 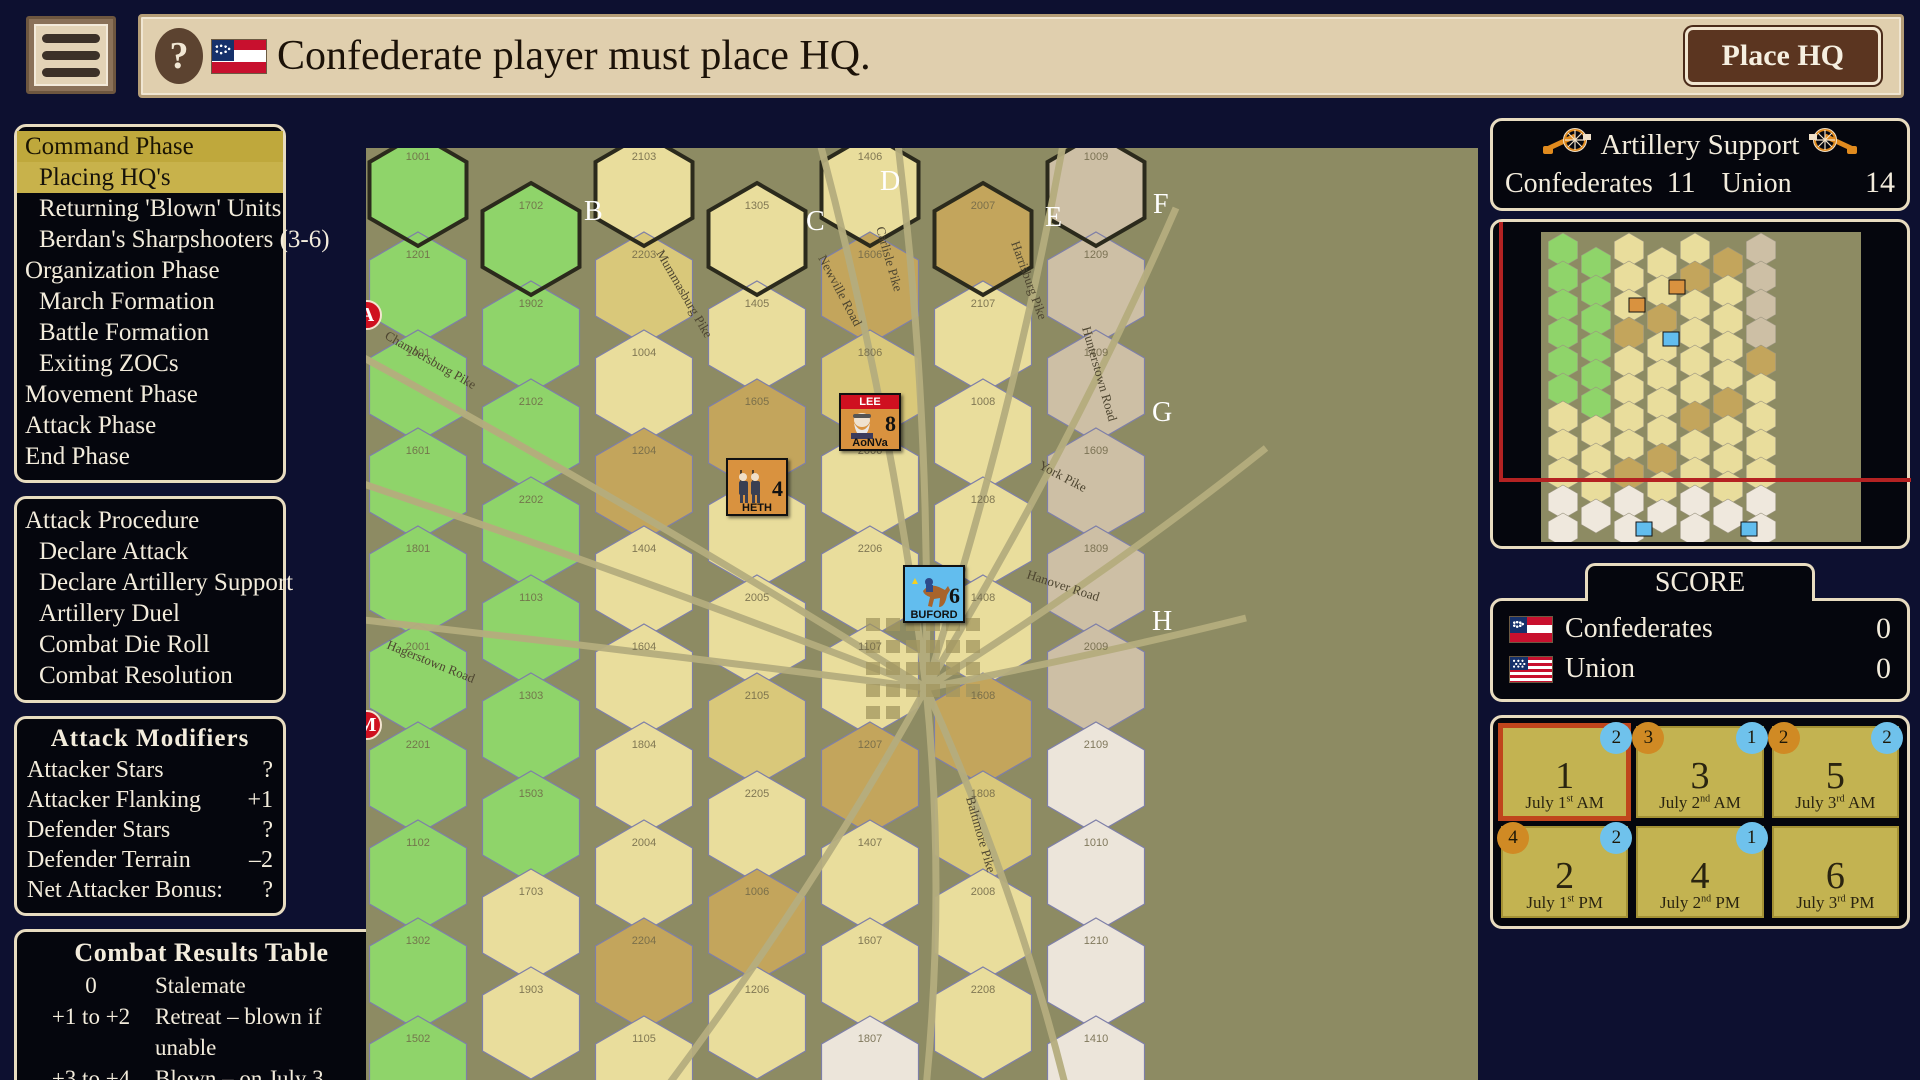 What do you see at coordinates (238, 1032) in the screenshot?
I see `crt-result: Retreat – blown if unable` at bounding box center [238, 1032].